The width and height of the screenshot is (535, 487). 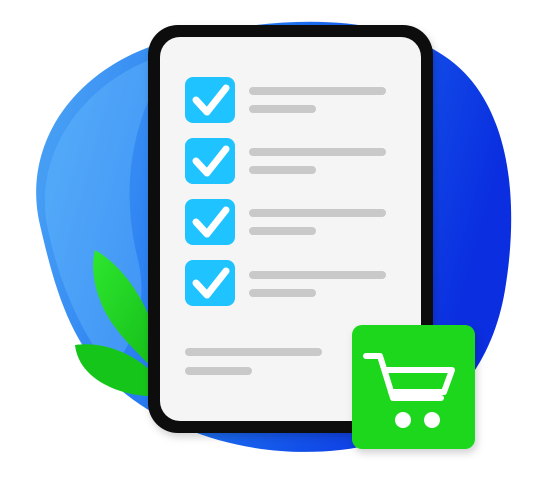 I want to click on cart-badge, so click(x=413, y=387).